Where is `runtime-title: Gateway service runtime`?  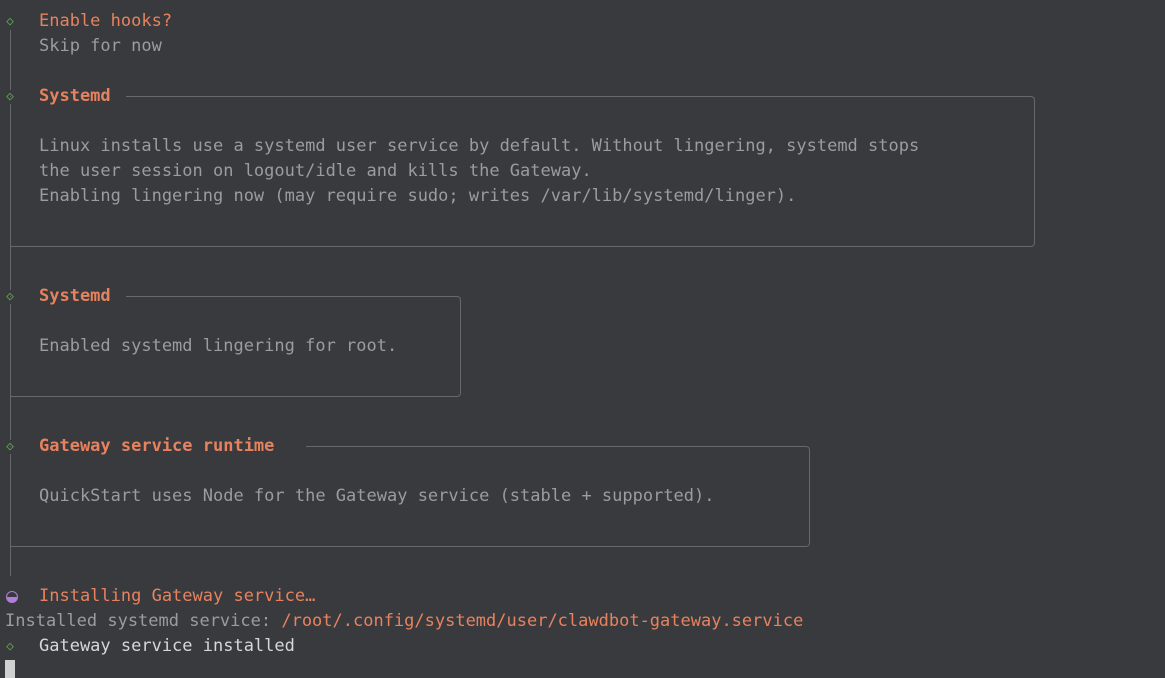 runtime-title: Gateway service runtime is located at coordinates (157, 446).